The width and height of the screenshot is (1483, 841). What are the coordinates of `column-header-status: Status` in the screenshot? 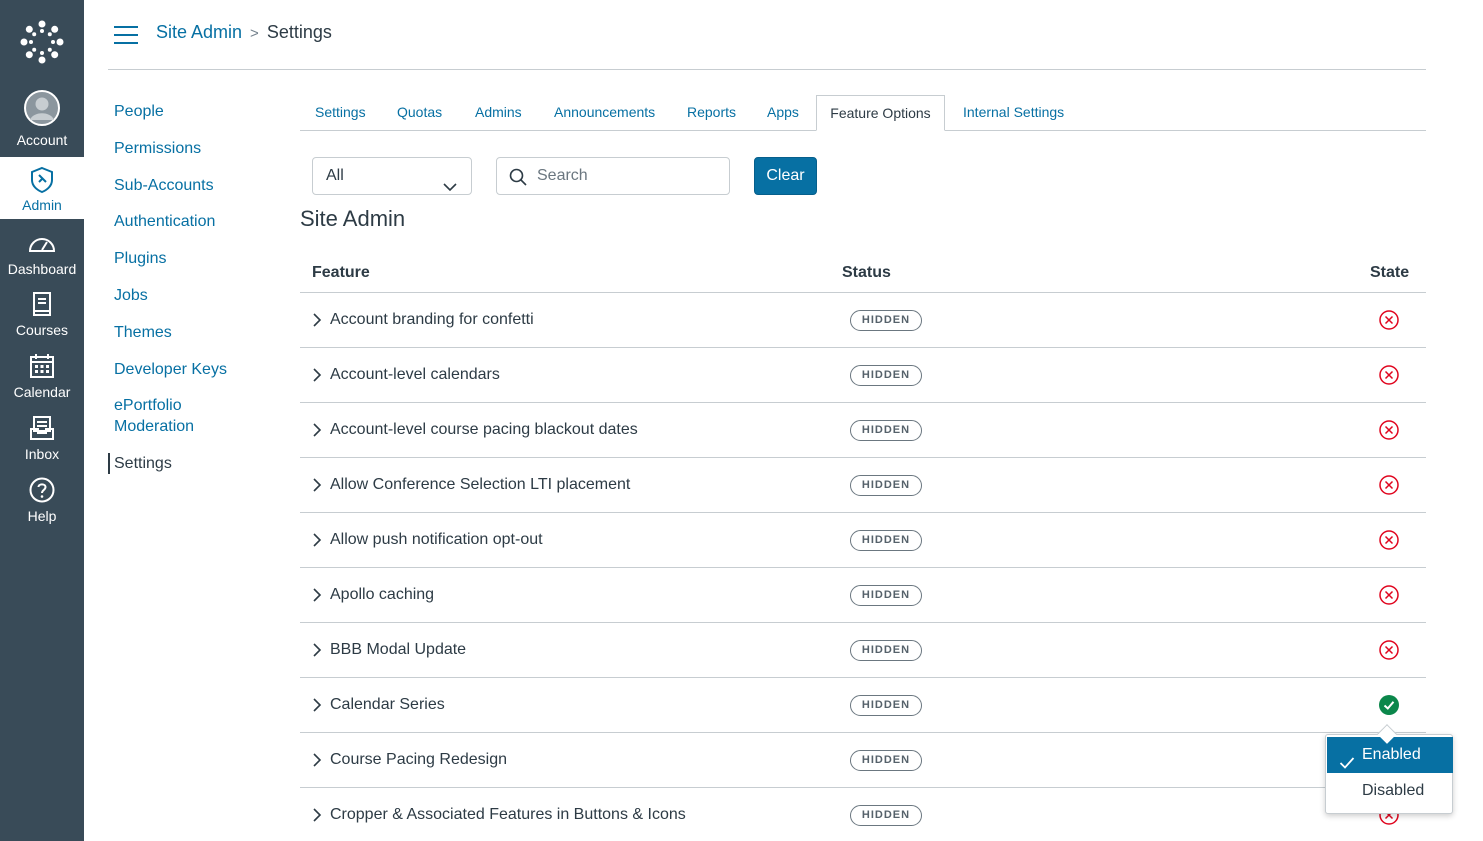 It's located at (866, 272).